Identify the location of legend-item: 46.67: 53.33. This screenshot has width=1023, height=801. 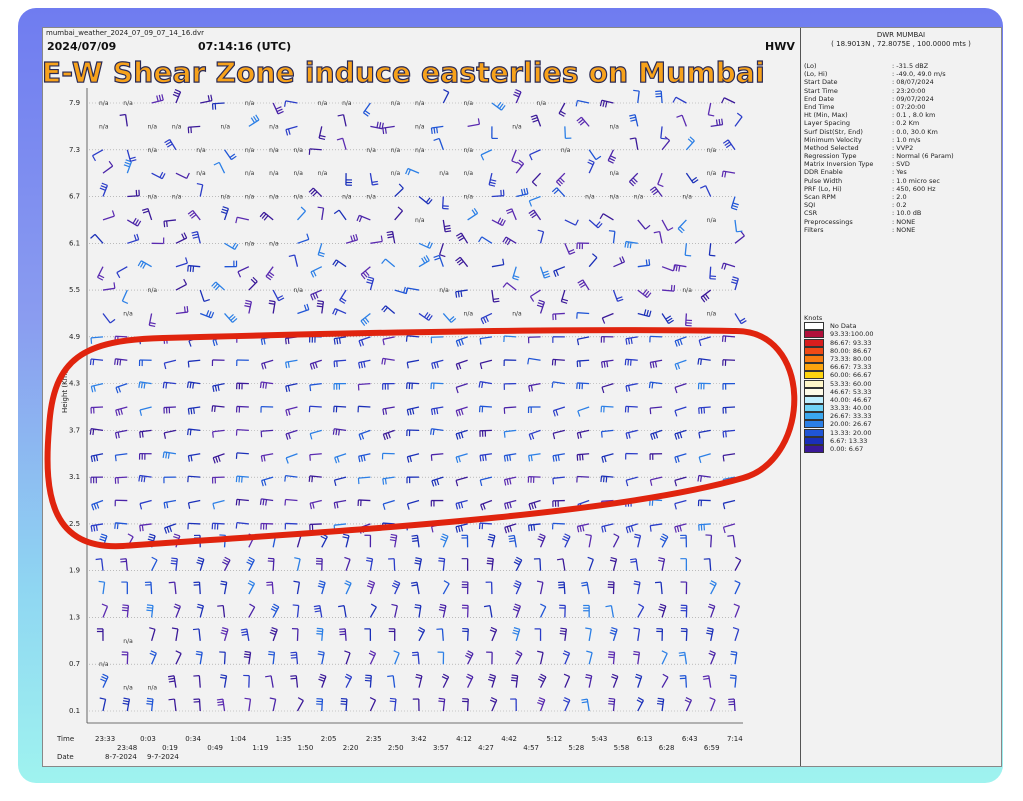
(899, 391).